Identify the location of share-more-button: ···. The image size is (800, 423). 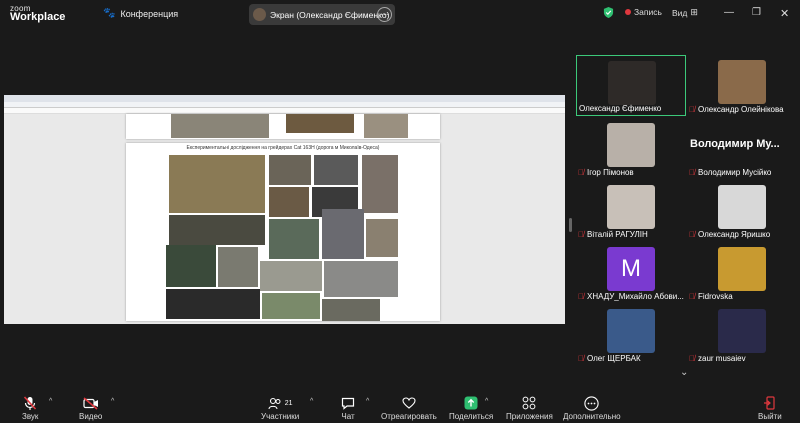
(384, 14).